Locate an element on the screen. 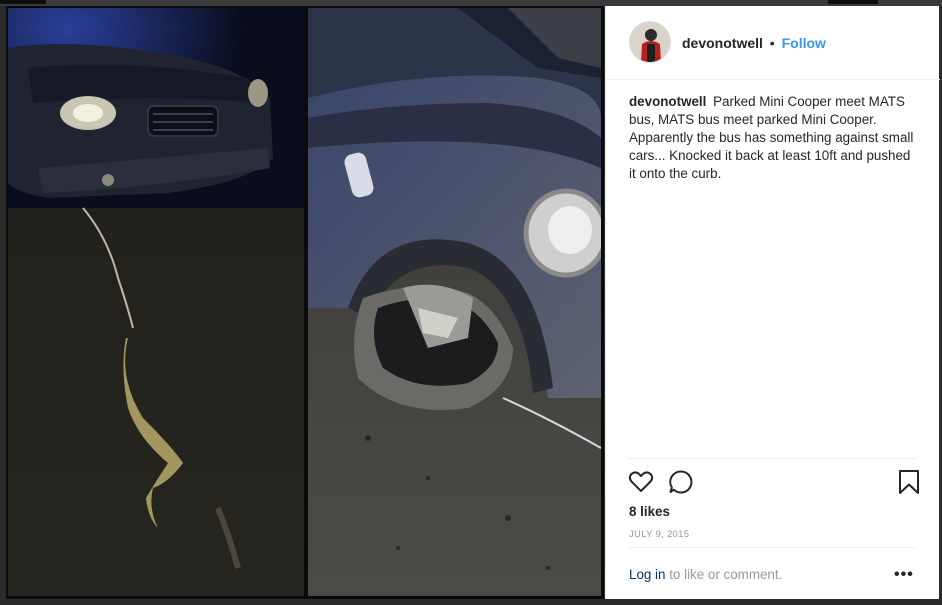 The width and height of the screenshot is (942, 605). follow-button: Follow is located at coordinates (804, 43).